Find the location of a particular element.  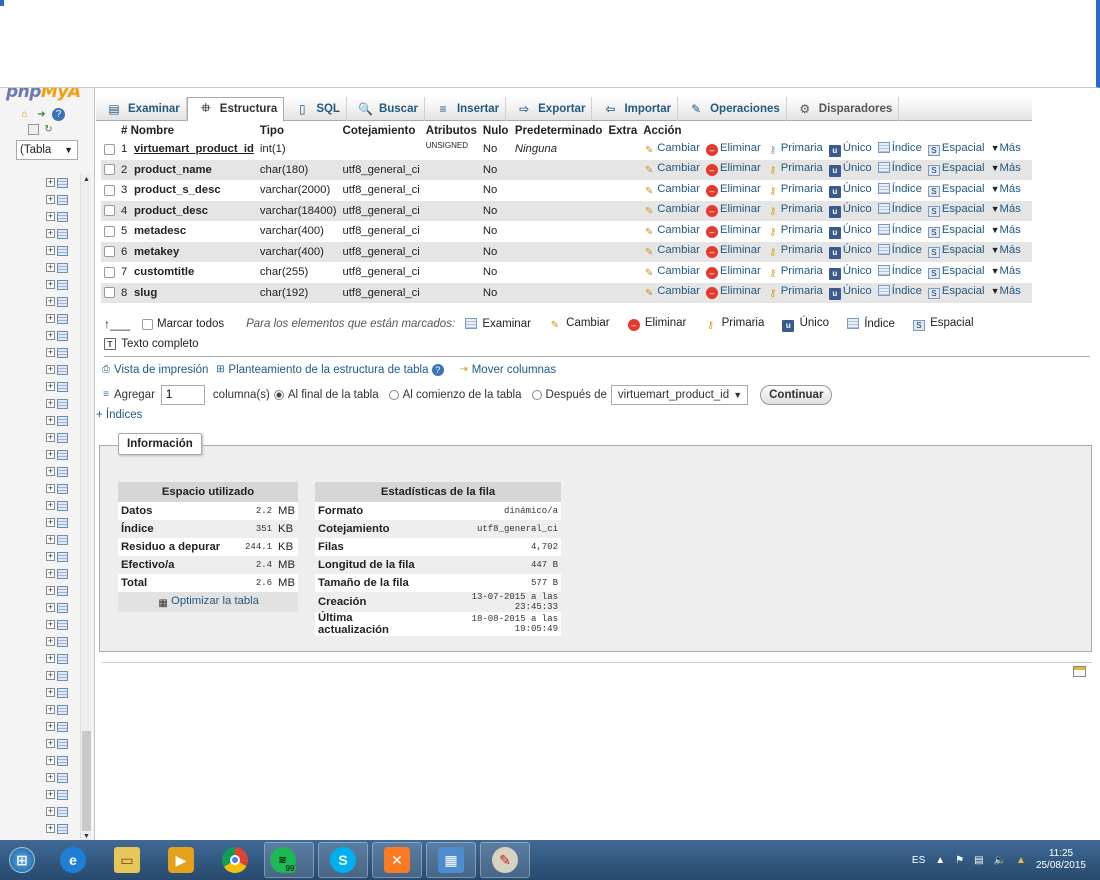

skype-button: S is located at coordinates (343, 860).